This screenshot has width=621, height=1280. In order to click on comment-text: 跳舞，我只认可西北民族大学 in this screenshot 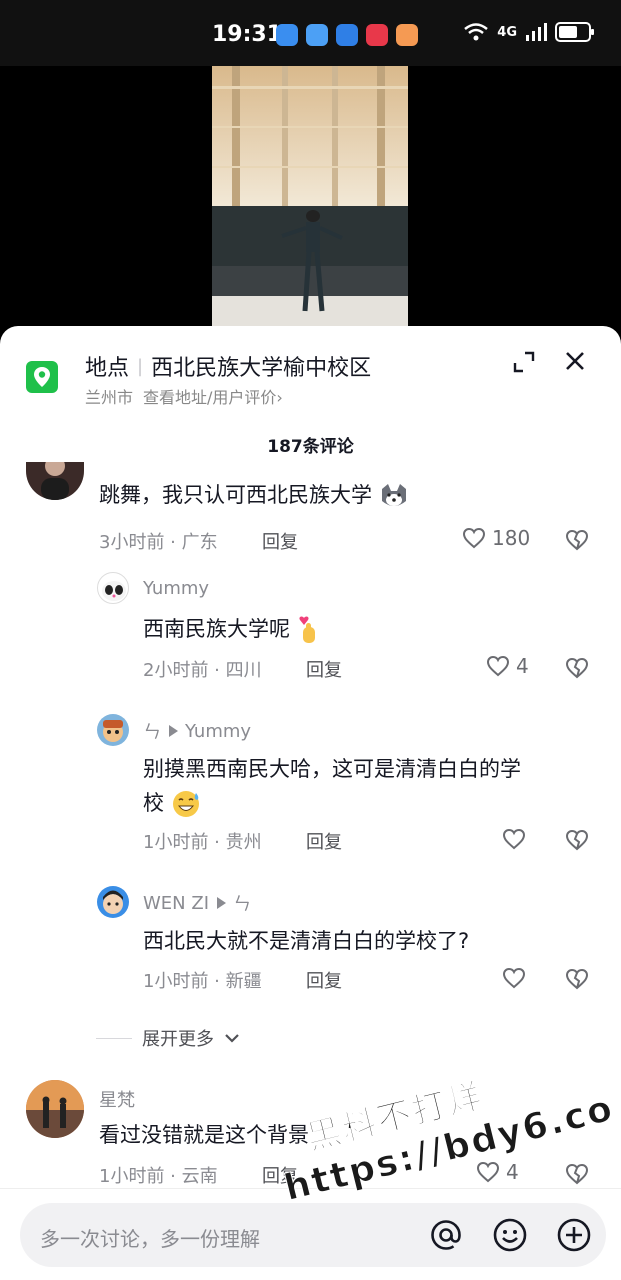, I will do `click(254, 495)`.